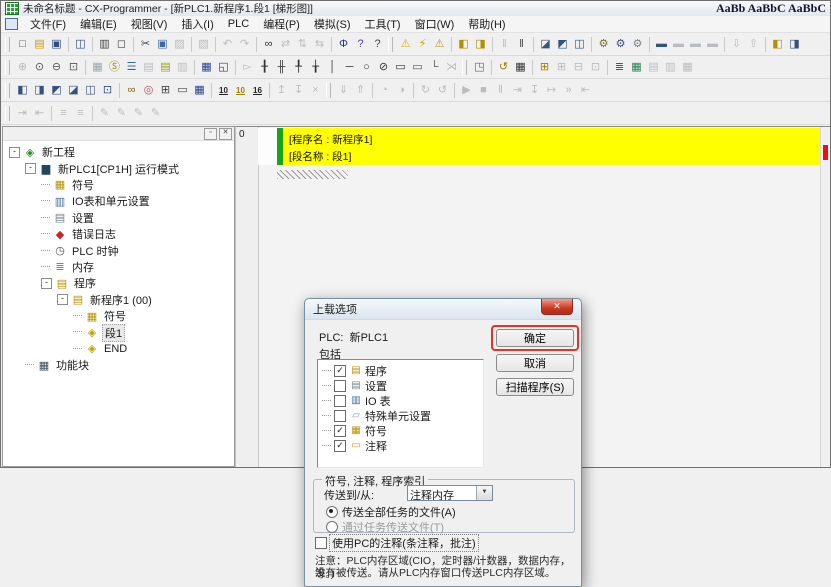 The width and height of the screenshot is (831, 587). I want to click on compare-programs-icon: ◫, so click(80, 44).